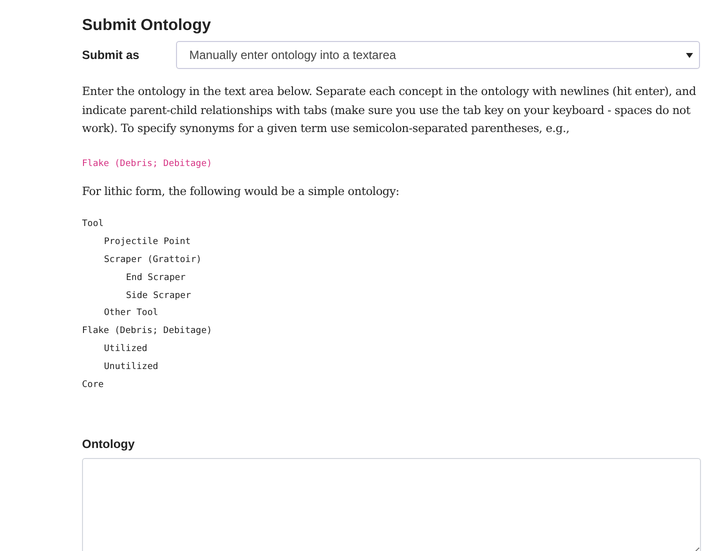  What do you see at coordinates (147, 241) in the screenshot?
I see `ontology-term: Projectile Point` at bounding box center [147, 241].